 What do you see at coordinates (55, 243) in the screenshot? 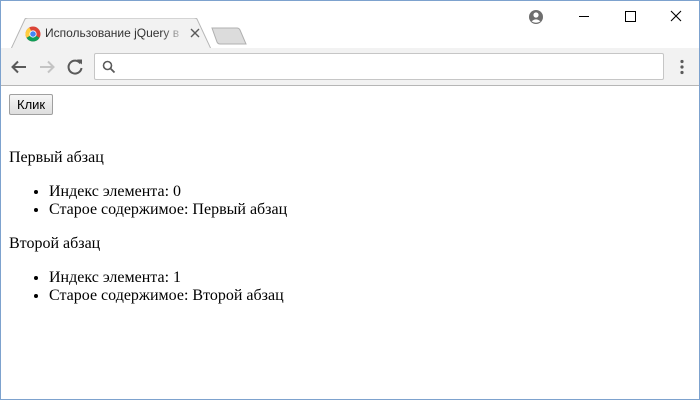
I see `paragraph-second: Второй абзац` at bounding box center [55, 243].